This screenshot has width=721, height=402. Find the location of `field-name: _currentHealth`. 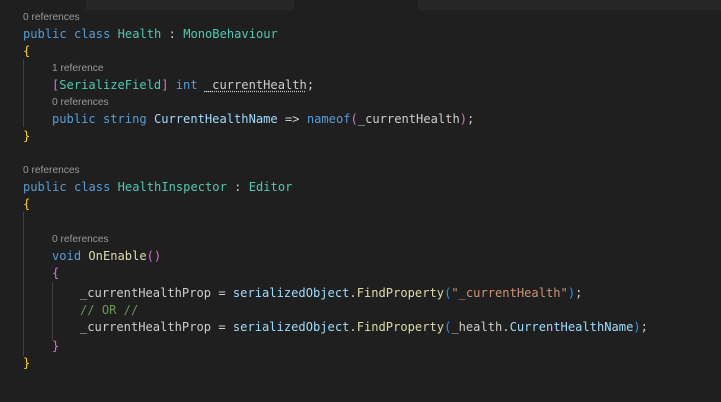

field-name: _currentHealth is located at coordinates (255, 85).